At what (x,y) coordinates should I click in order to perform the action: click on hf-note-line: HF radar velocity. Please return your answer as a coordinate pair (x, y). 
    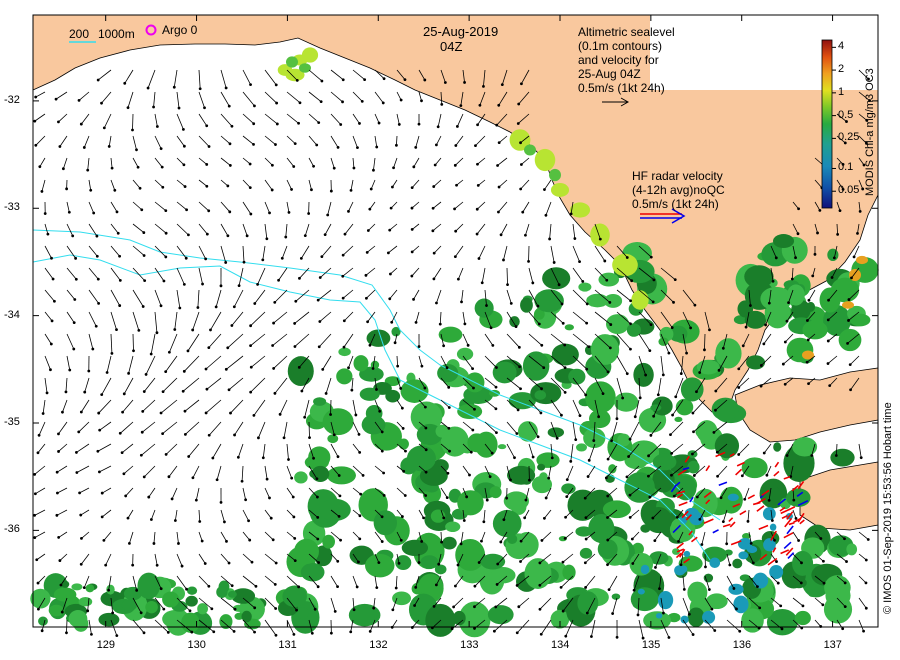
    Looking at the image, I should click on (677, 176).